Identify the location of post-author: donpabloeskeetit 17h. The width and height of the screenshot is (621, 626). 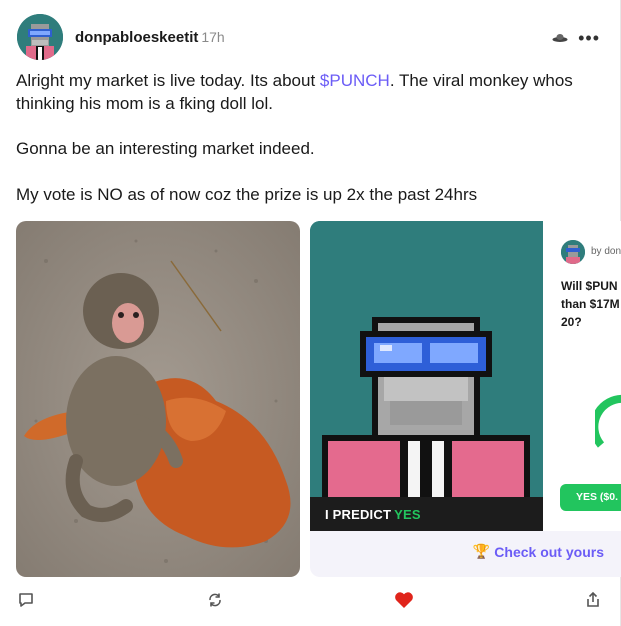
(150, 37).